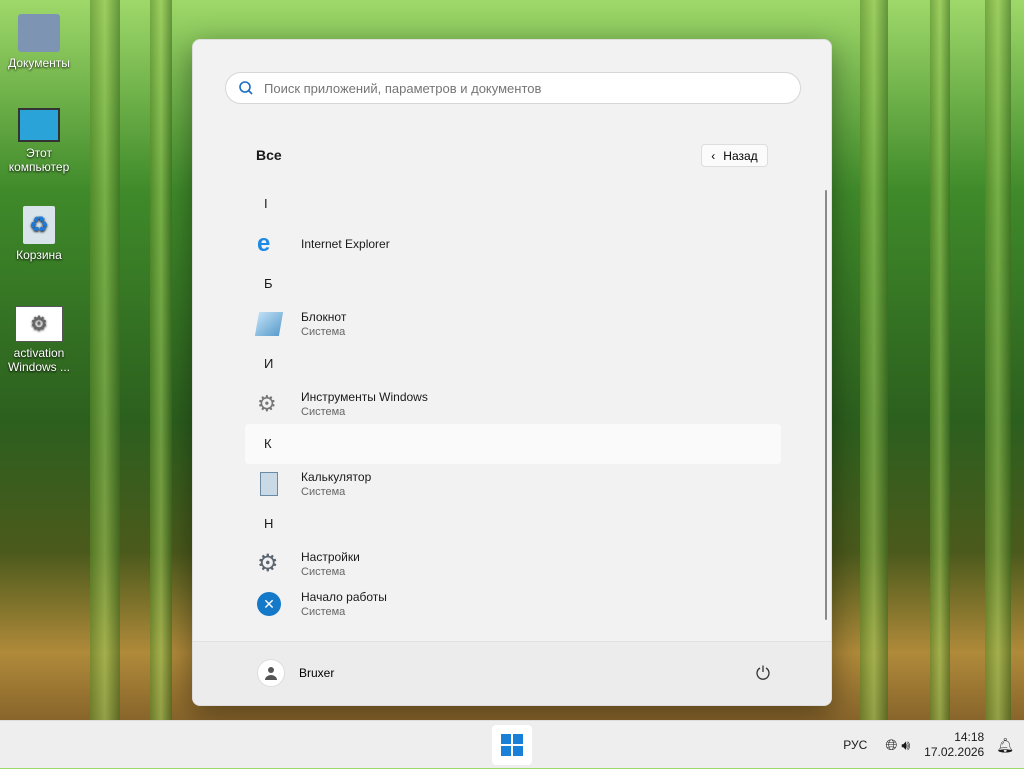  I want to click on desktop-icon-label: Корзина, so click(39, 255).